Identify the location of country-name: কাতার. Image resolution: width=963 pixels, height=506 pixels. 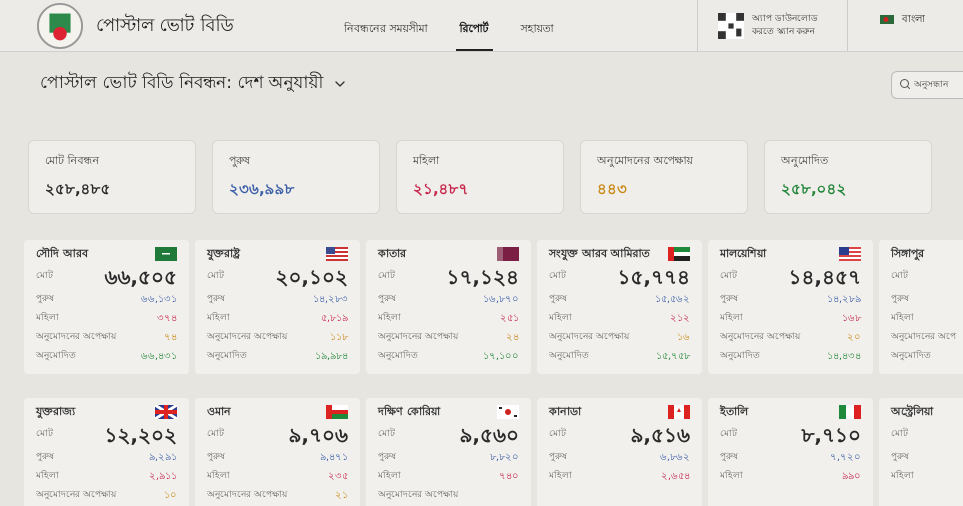
(392, 254).